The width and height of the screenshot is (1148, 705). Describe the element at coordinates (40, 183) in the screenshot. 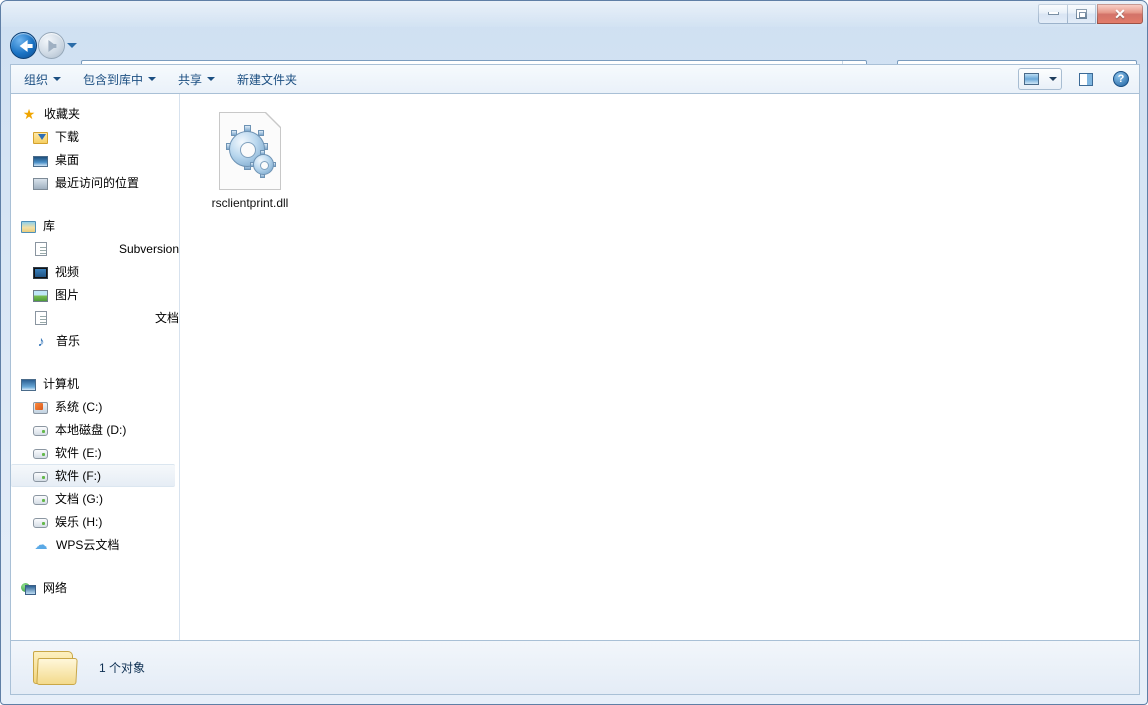

I see `recent-places-icon` at that location.